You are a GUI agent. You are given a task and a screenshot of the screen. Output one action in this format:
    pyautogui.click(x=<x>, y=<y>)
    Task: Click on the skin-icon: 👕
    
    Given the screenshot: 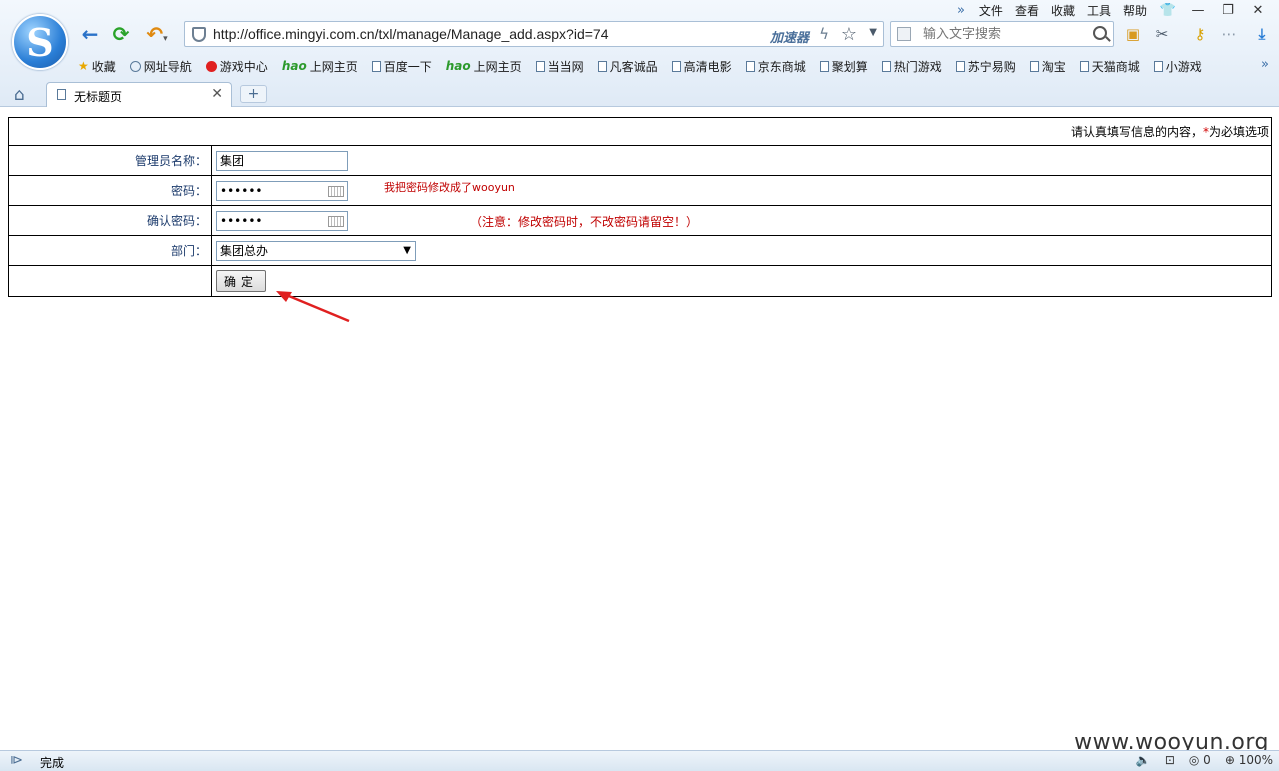 What is the action you would take?
    pyautogui.click(x=1168, y=10)
    